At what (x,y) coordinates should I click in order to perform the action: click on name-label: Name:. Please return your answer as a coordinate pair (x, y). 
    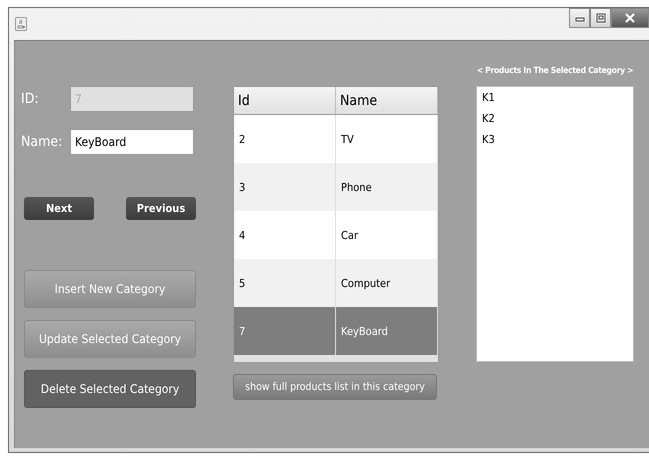
    Looking at the image, I should click on (42, 142).